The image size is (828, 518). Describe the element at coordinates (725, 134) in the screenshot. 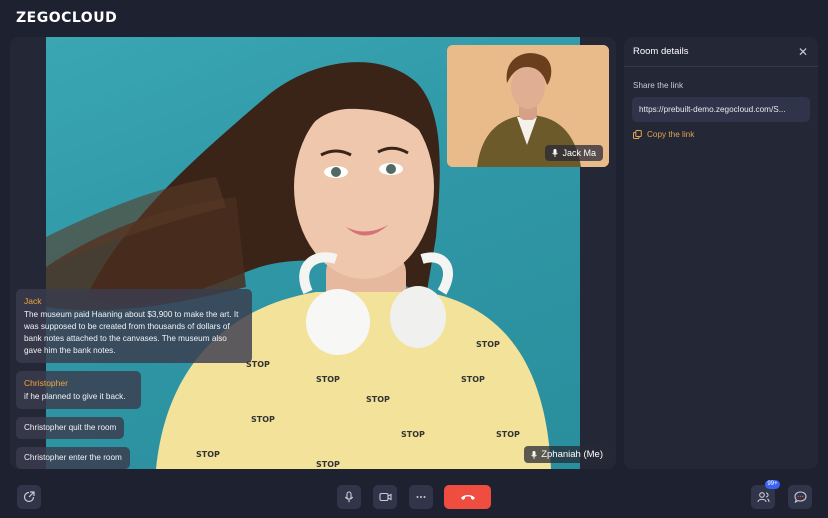

I see `copy-link-button: Copy the link` at that location.